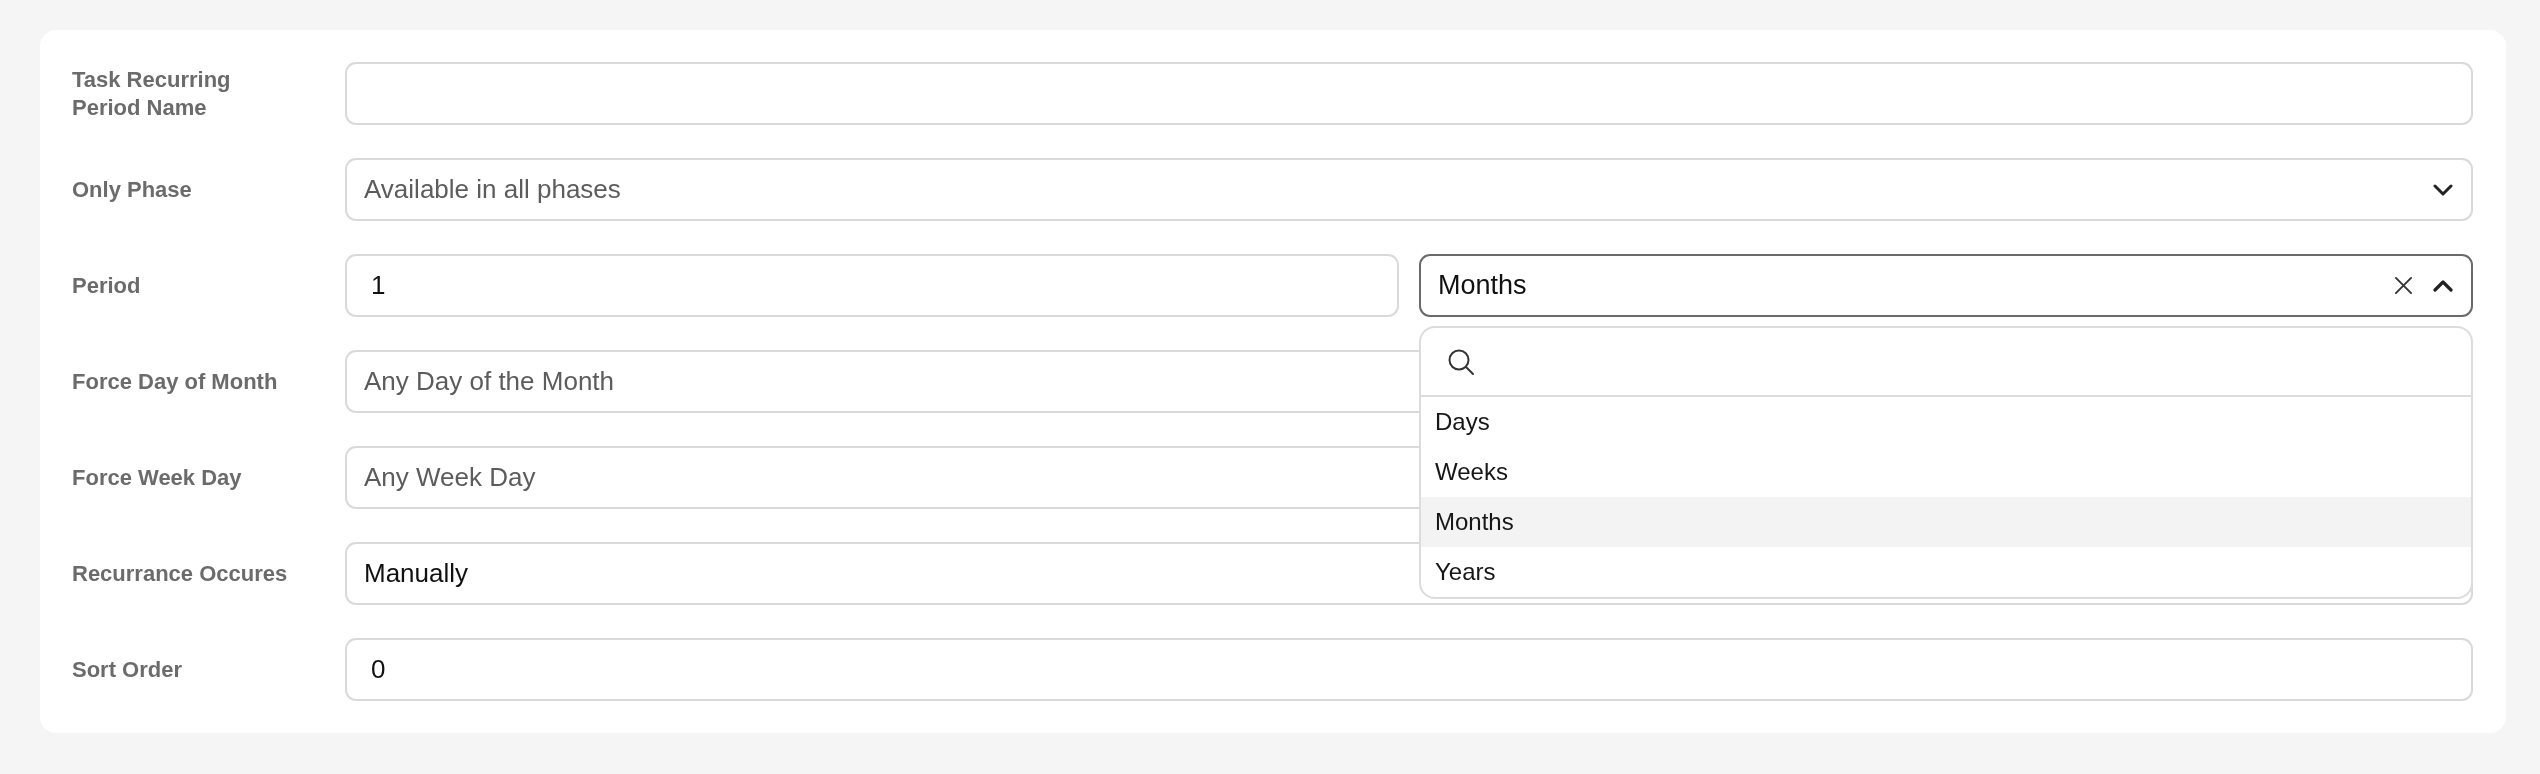 This screenshot has height=774, width=2540. Describe the element at coordinates (1946, 285) in the screenshot. I see `select-field: Months` at that location.